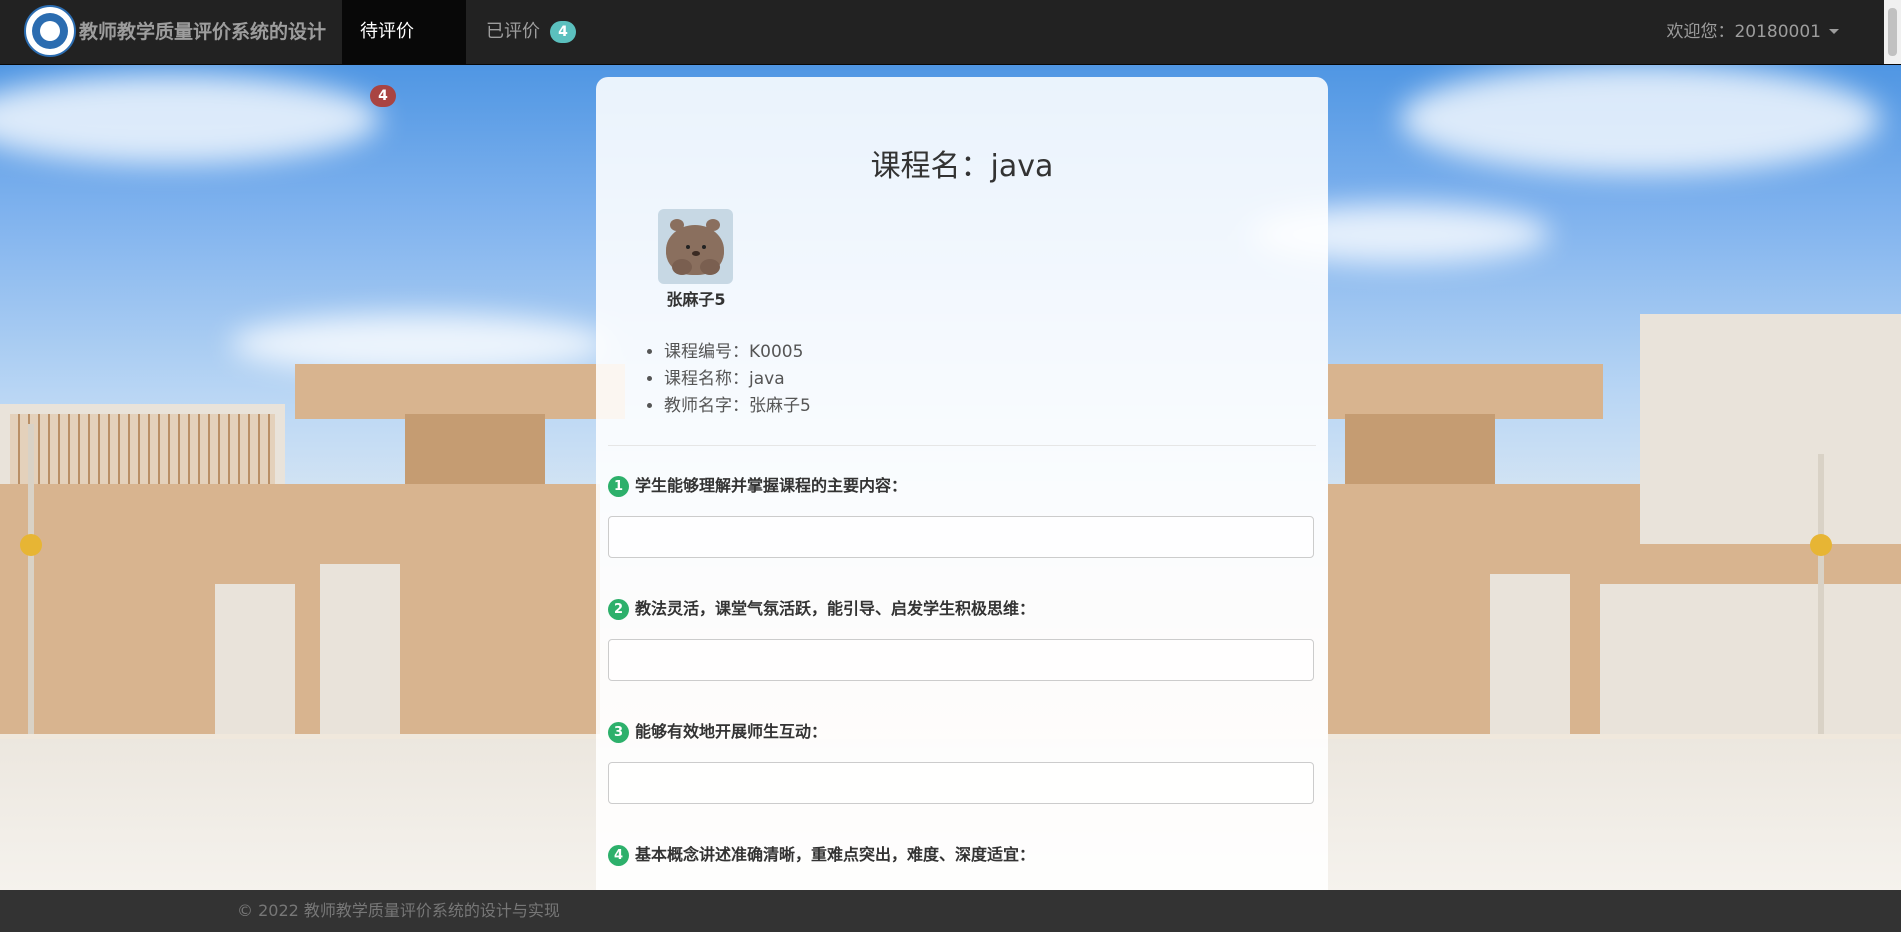 This screenshot has width=1901, height=932. I want to click on list-item: 教师名字：张麻子5, so click(737, 406).